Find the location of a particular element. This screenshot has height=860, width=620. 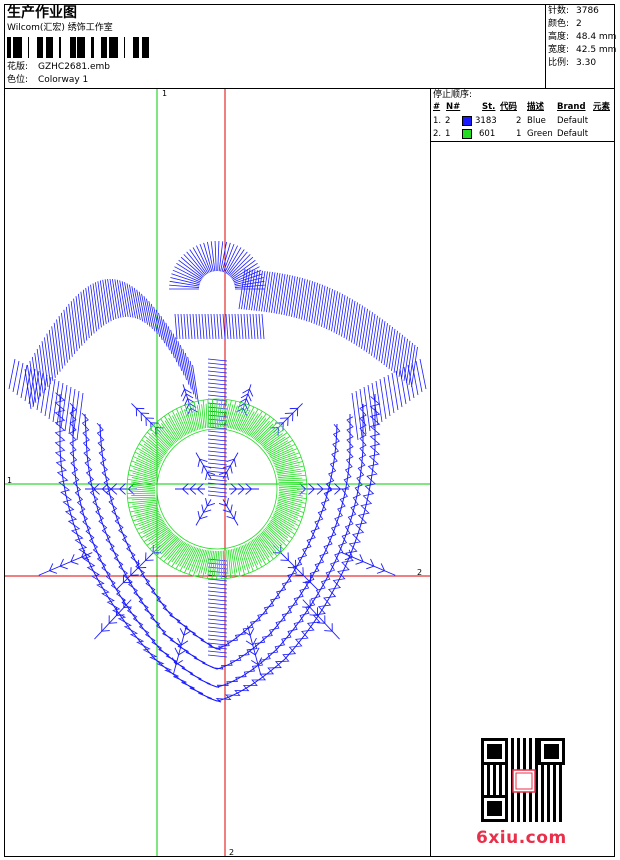

col-num: # is located at coordinates (437, 107).